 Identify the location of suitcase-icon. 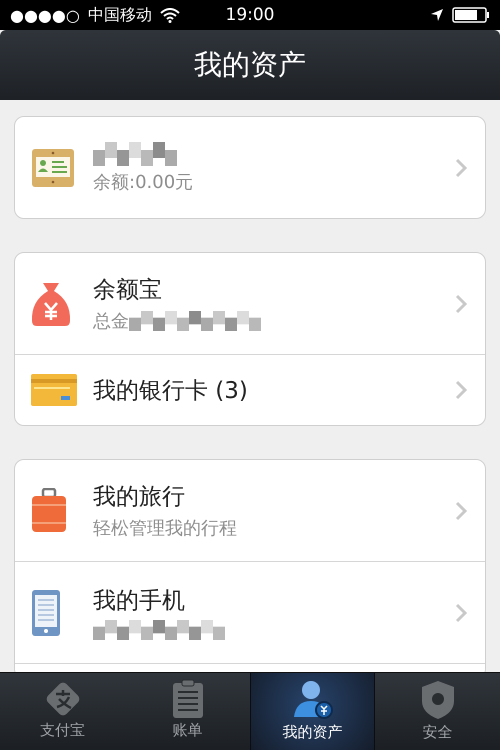
(49, 511).